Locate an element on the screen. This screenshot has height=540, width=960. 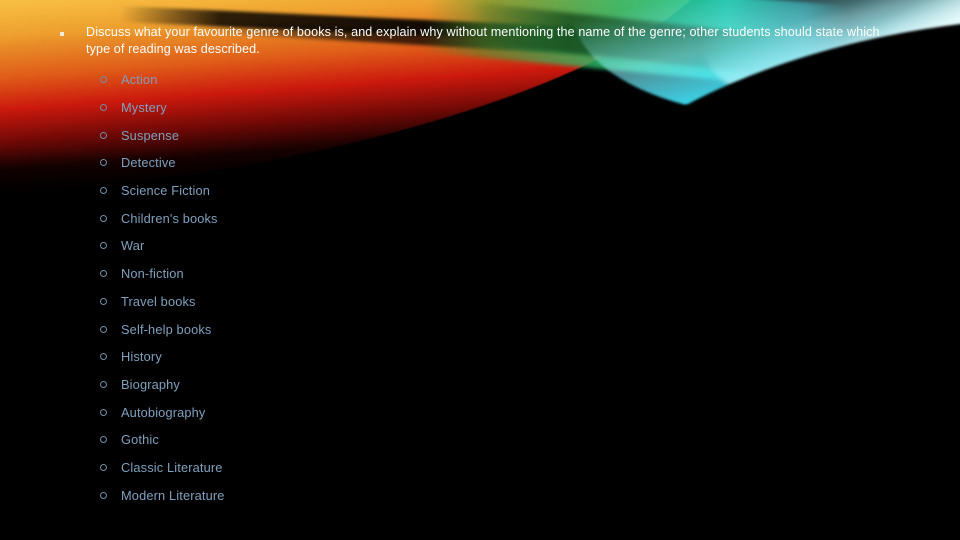
genre-label: Modern Literature is located at coordinates (173, 495).